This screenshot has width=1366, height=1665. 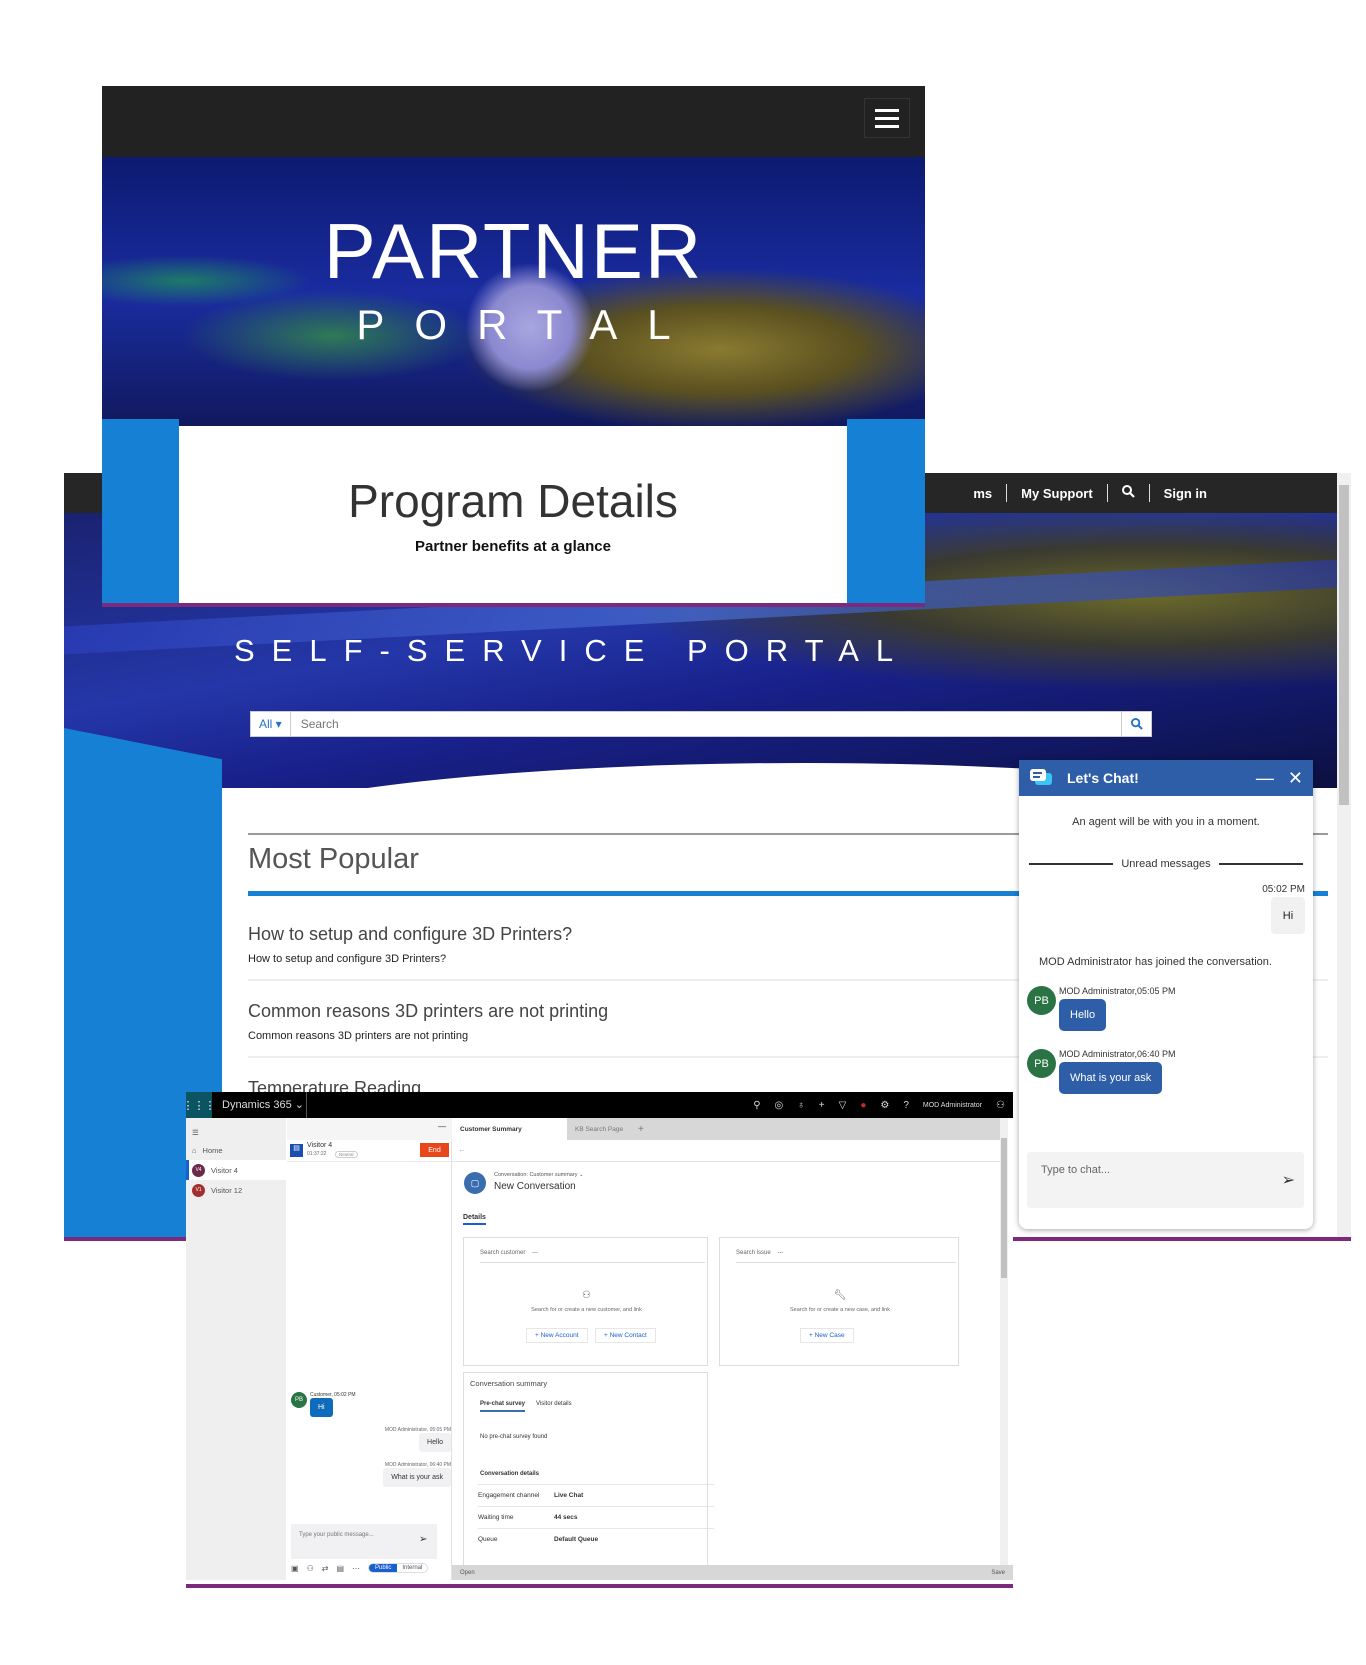 I want to click on sentiment-badge: Neutral, so click(x=346, y=1154).